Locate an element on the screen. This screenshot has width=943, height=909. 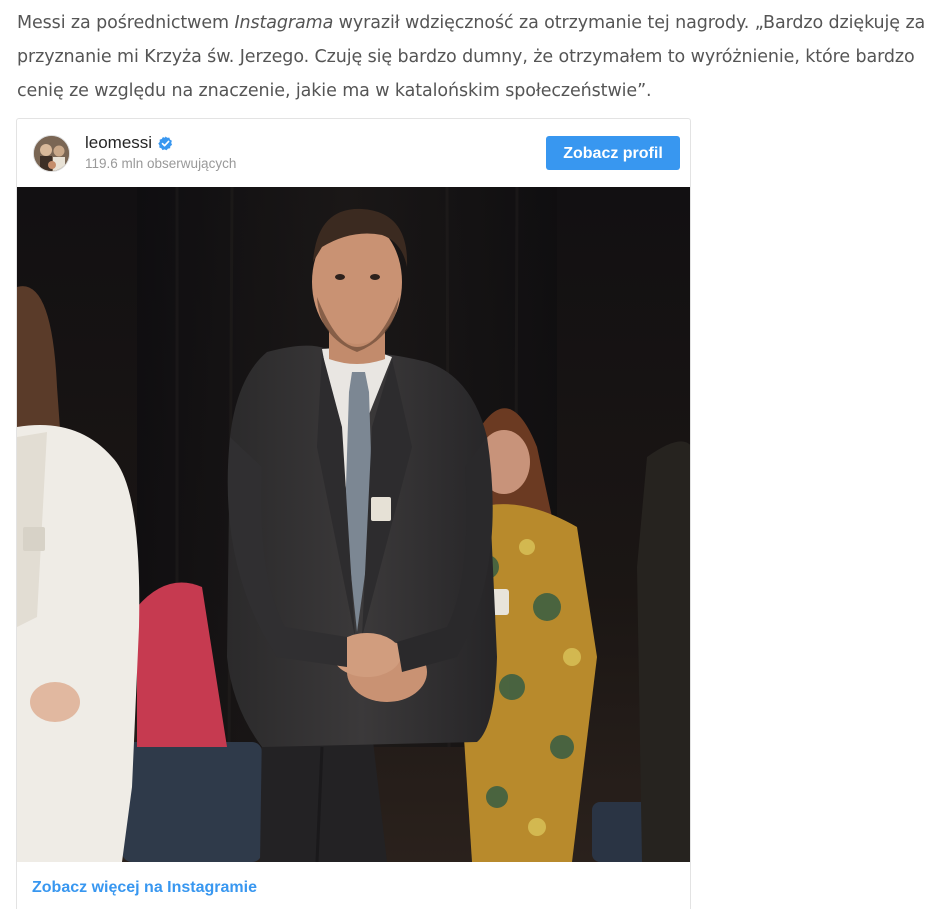
paragraph-text-start: Messi za pośrednictwem is located at coordinates (126, 23).